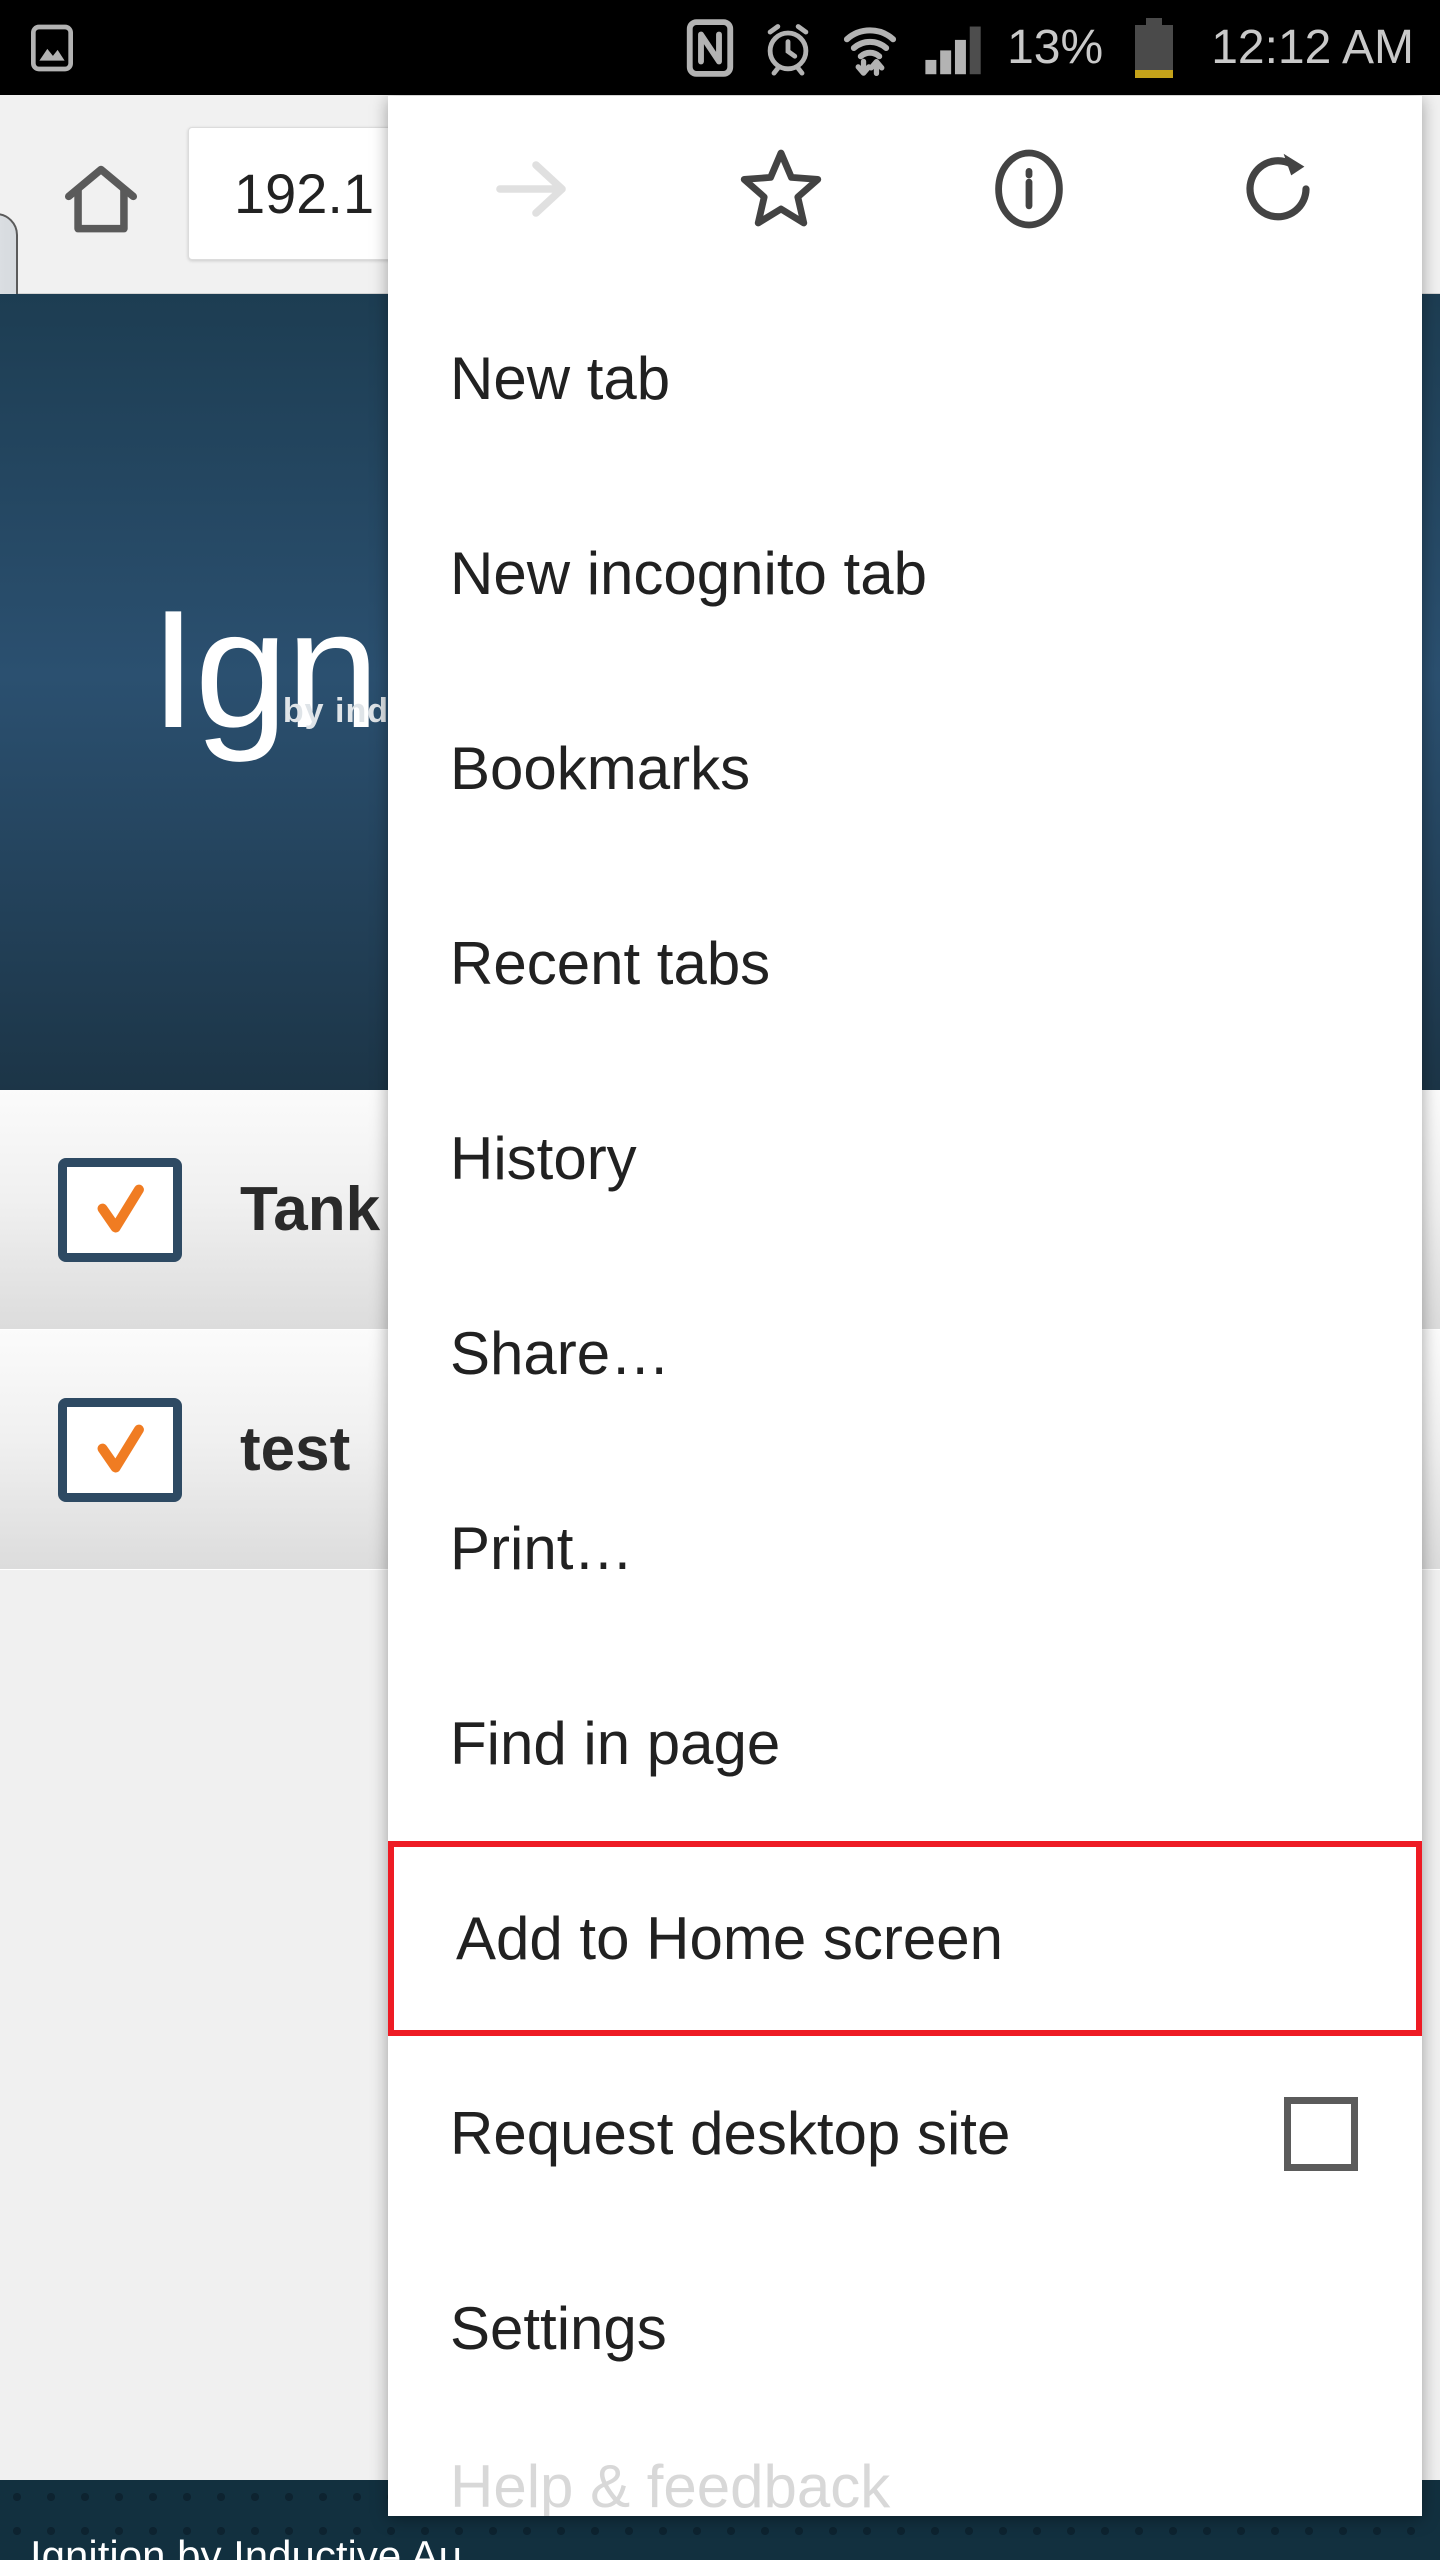 The height and width of the screenshot is (2560, 1440). I want to click on nfc-icon, so click(710, 48).